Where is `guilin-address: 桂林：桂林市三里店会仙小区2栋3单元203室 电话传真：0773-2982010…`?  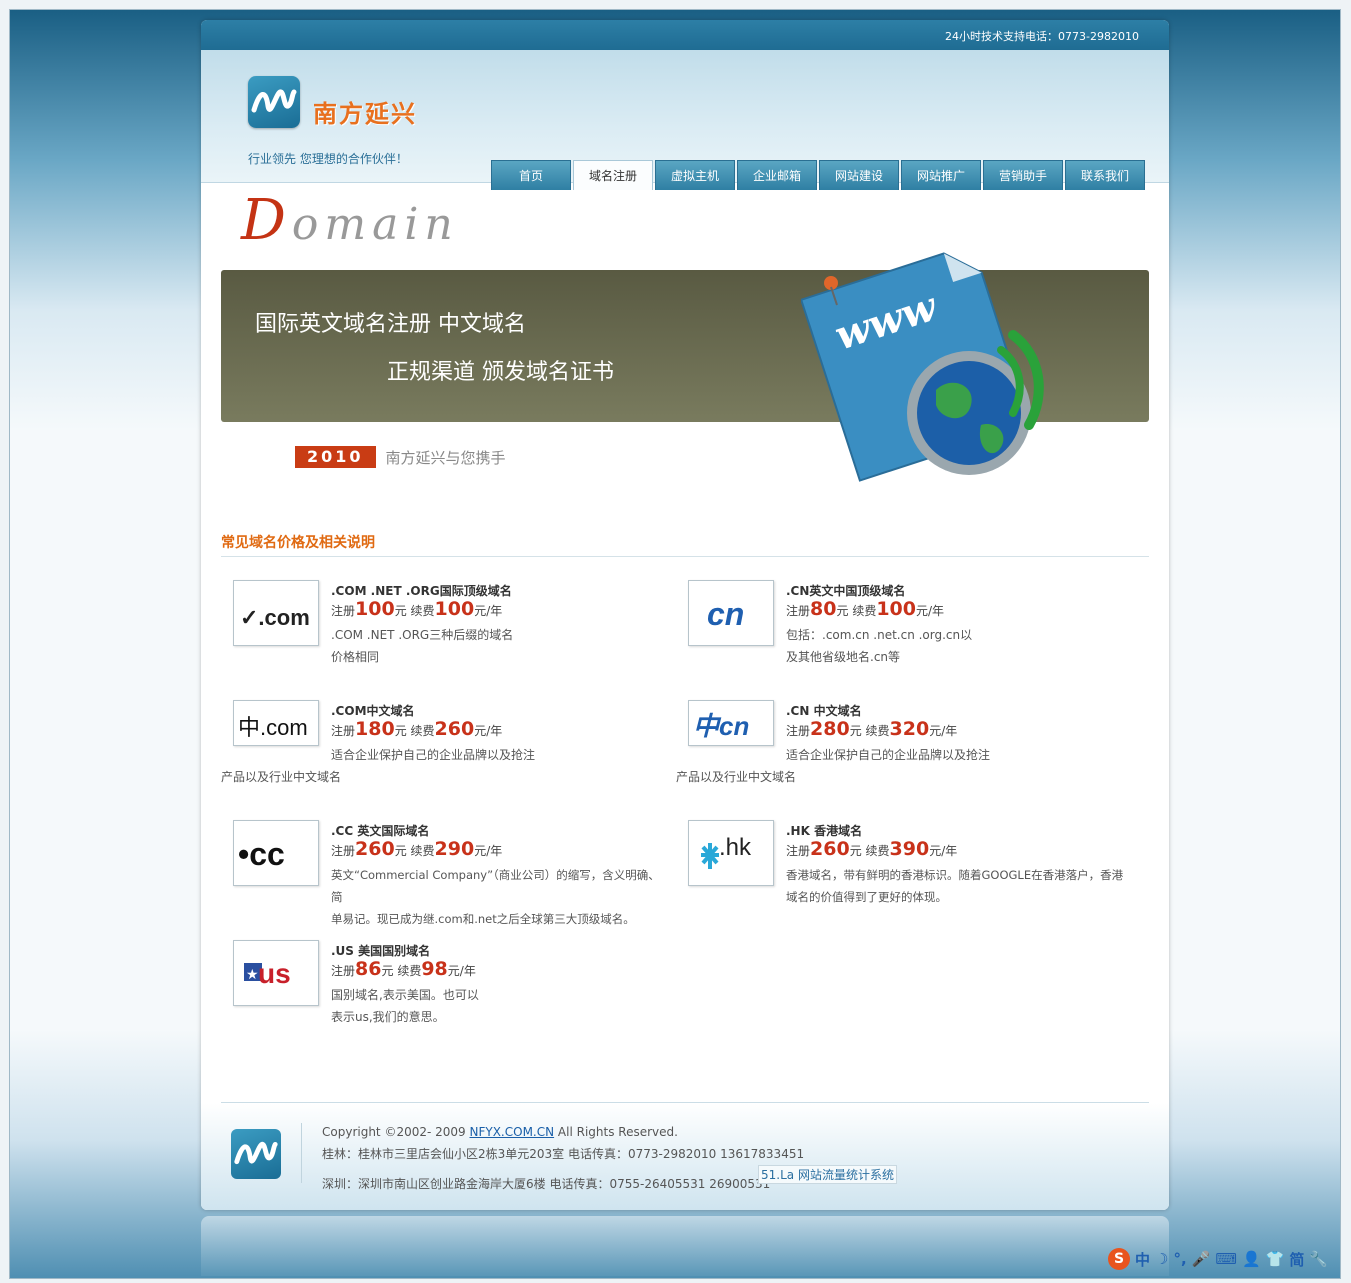
guilin-address: 桂林：桂林市三里店会仙小区2栋3单元203室 电话传真：0773-2982010… is located at coordinates (563, 1154).